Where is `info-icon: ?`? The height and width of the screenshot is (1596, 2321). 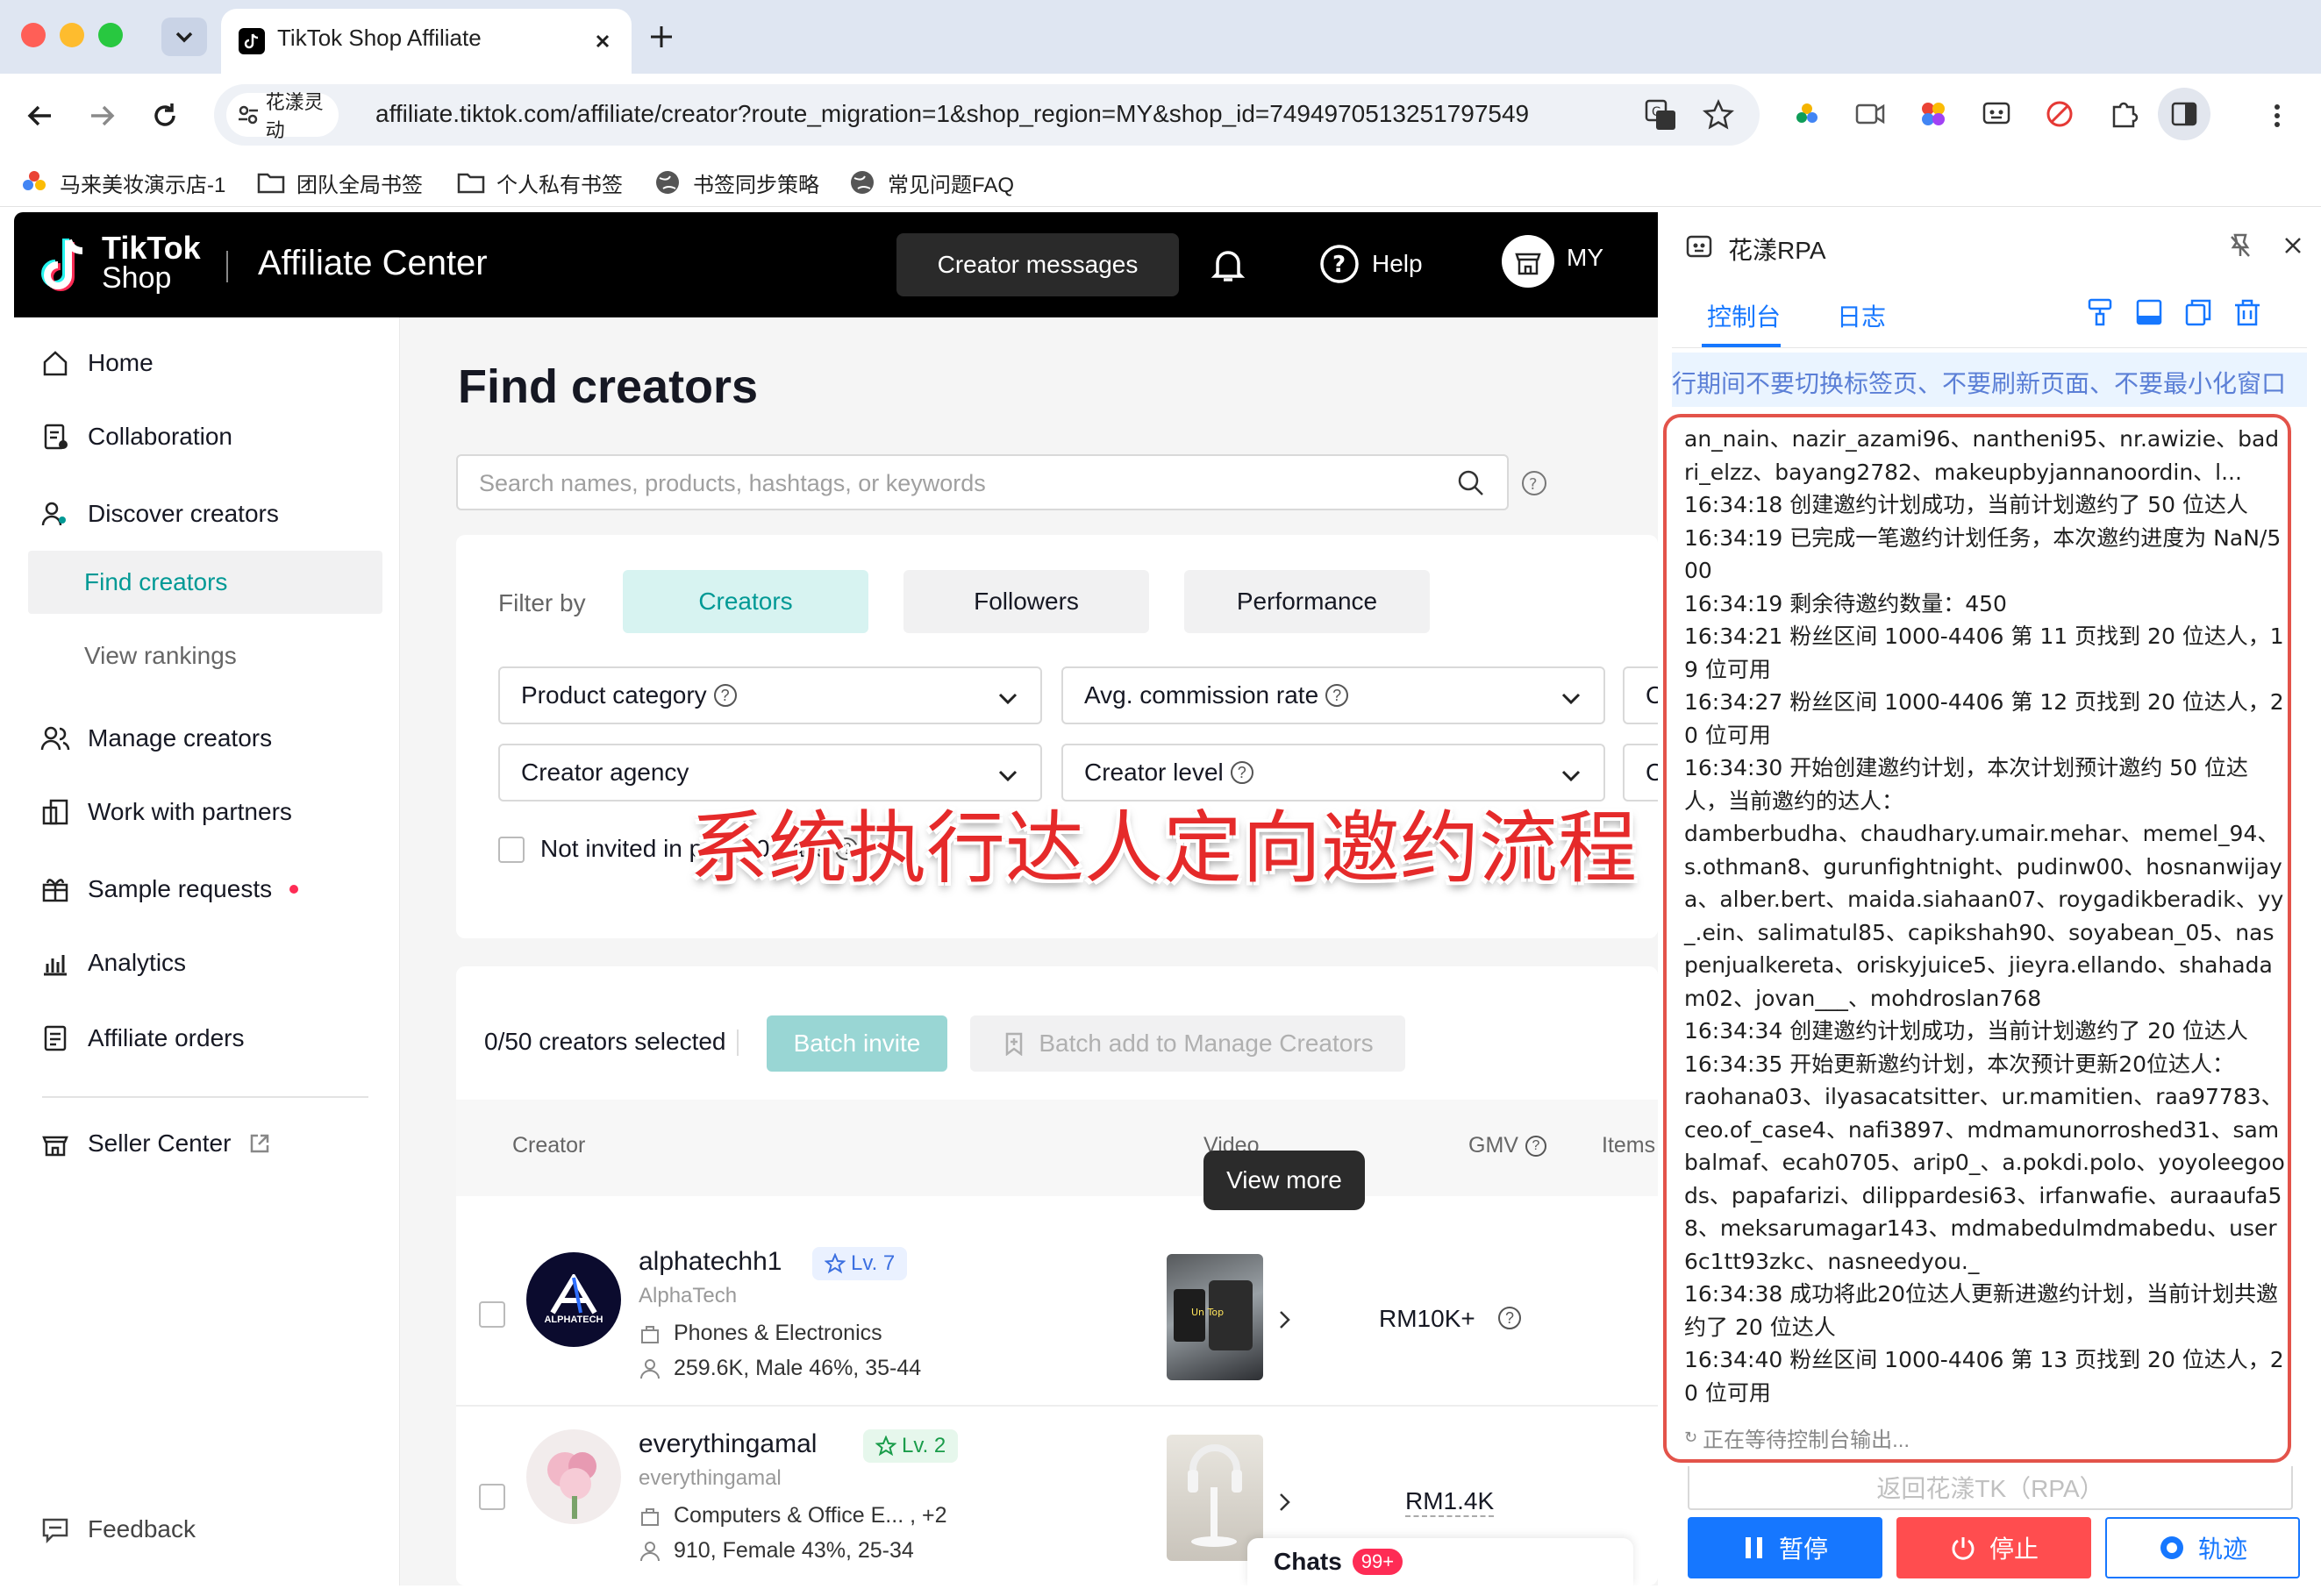 info-icon: ? is located at coordinates (1241, 772).